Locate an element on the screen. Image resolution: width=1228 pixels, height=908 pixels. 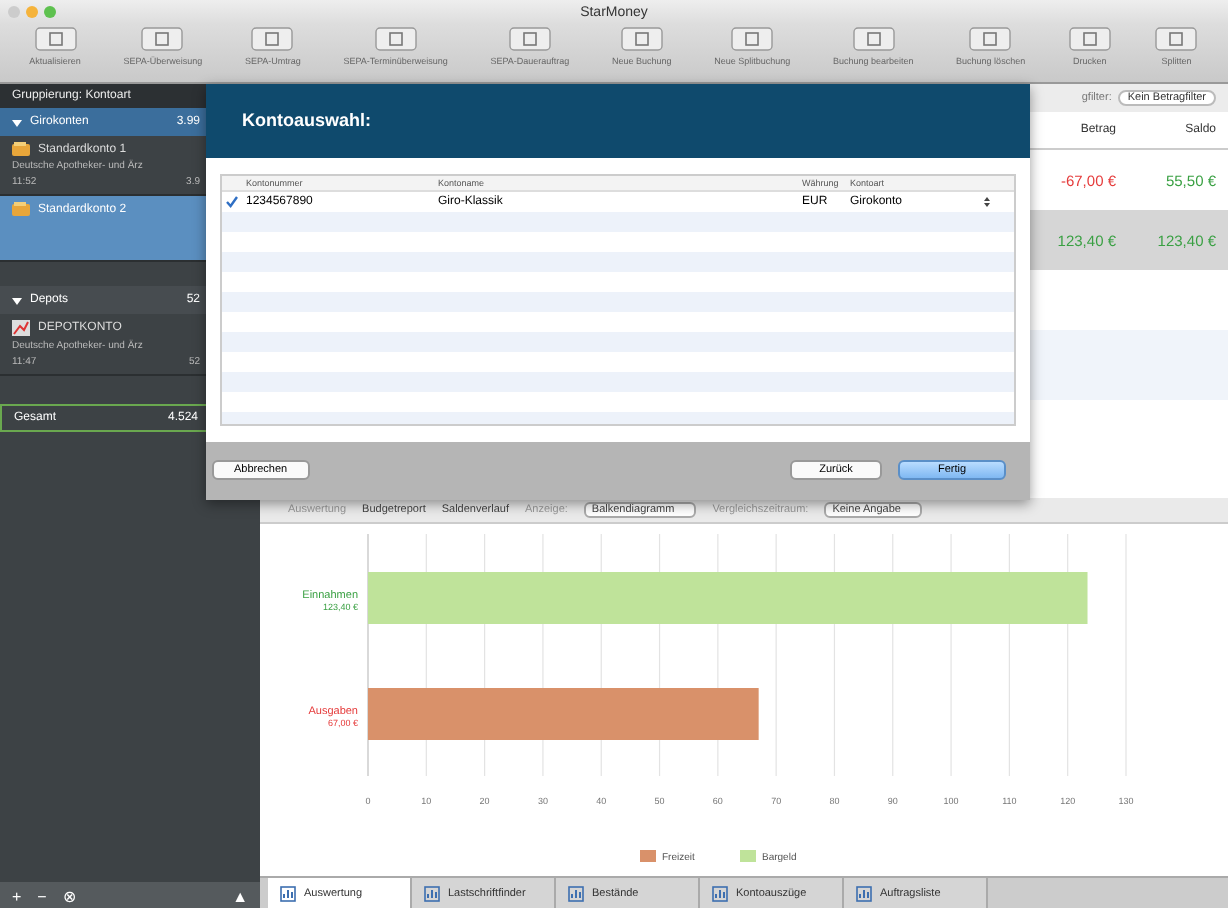
checkbox is located at coordinates (232, 201).